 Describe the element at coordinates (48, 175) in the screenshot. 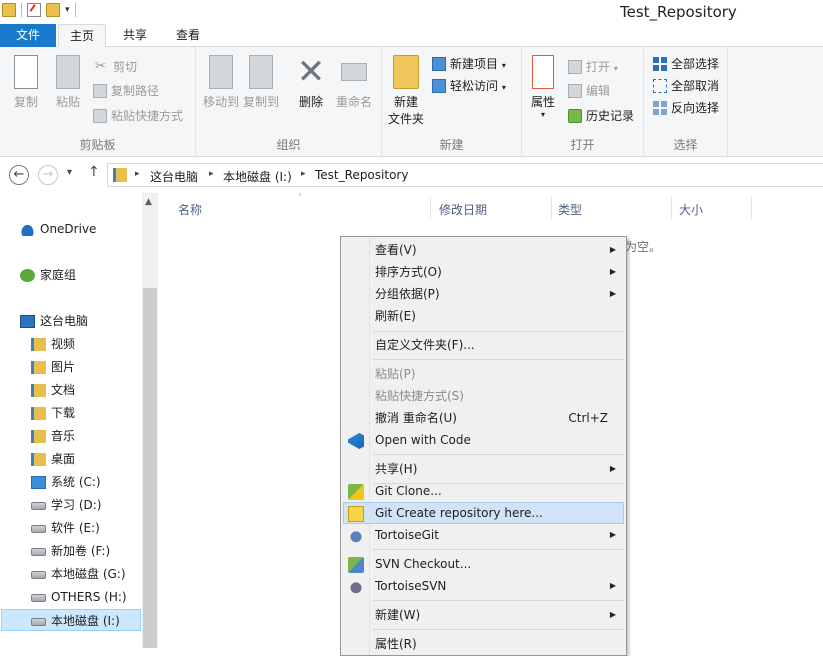

I see `forward-button: →` at that location.